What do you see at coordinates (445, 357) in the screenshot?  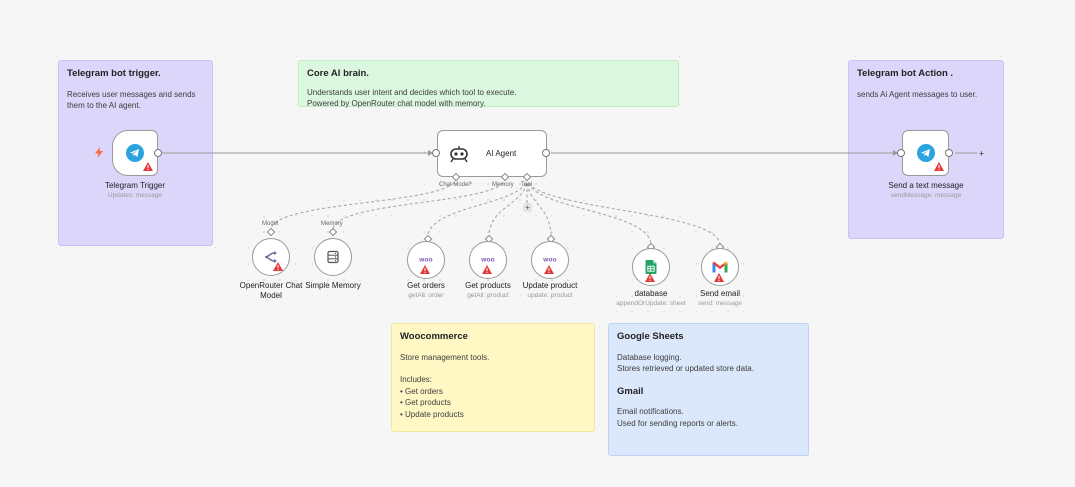 I see `sticky-line: Store management tools.` at bounding box center [445, 357].